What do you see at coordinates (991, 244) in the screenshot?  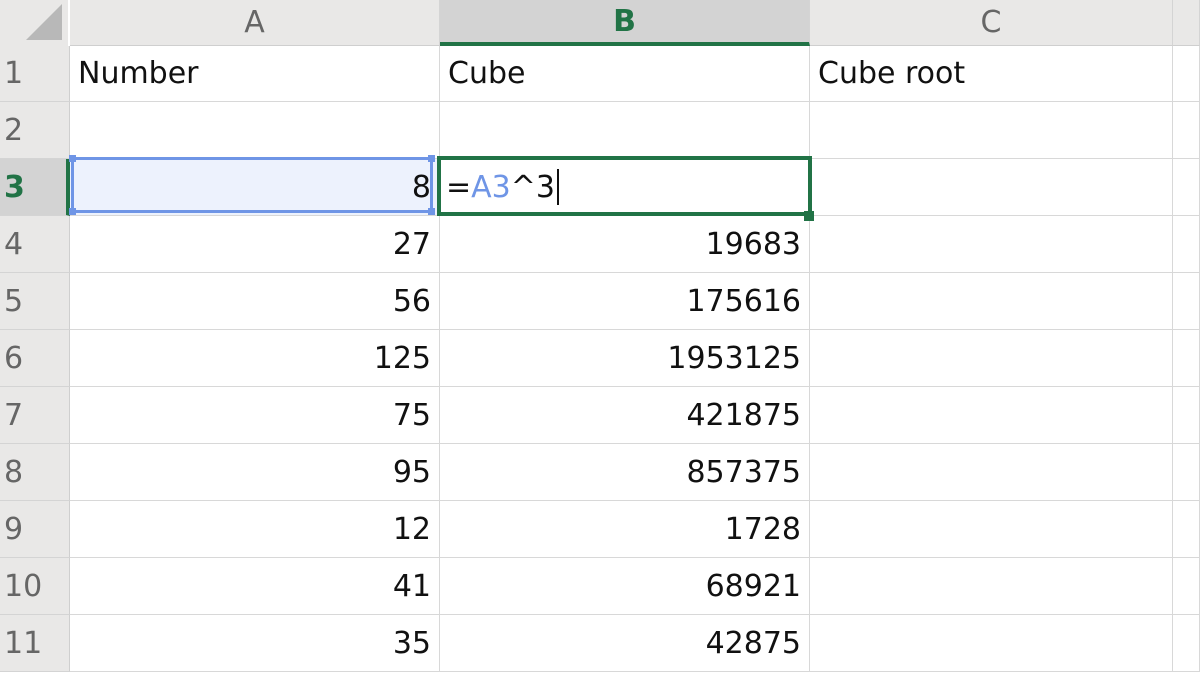 I see `cell-c4` at bounding box center [991, 244].